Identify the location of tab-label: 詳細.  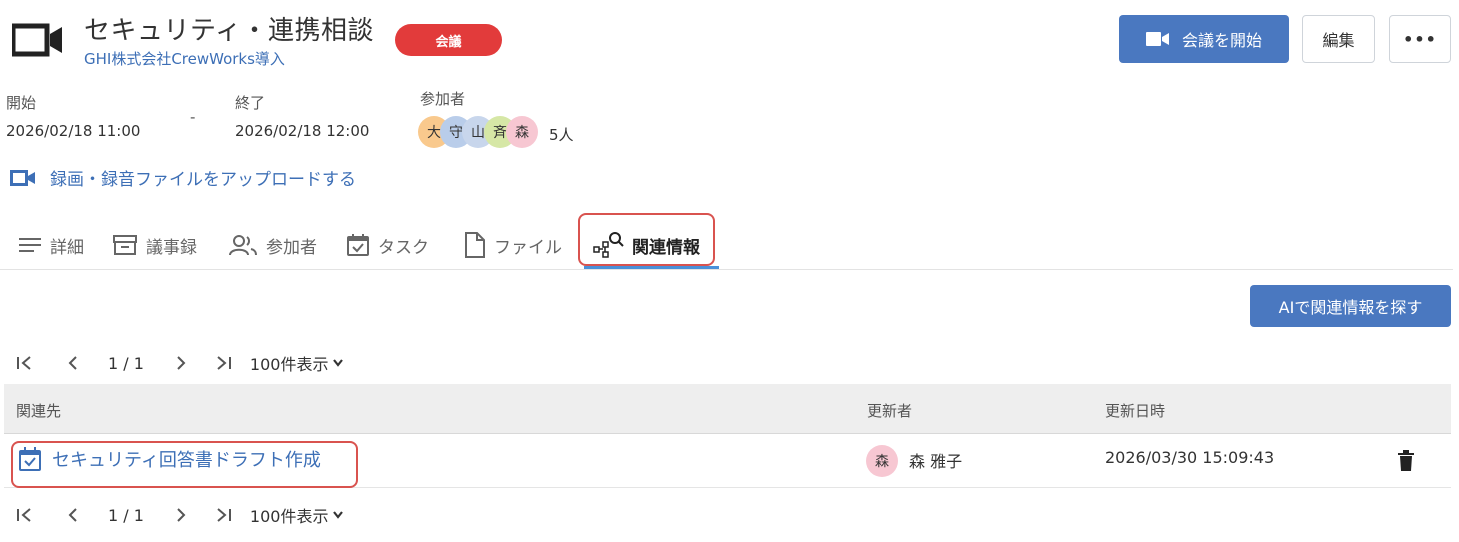
(67, 247).